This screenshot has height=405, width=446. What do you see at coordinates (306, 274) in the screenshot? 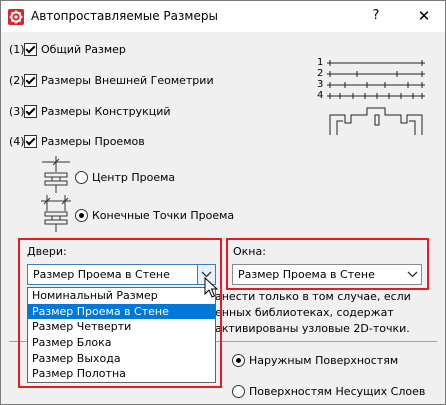
I see `windows-select-value: Размер Проема в Стене` at bounding box center [306, 274].